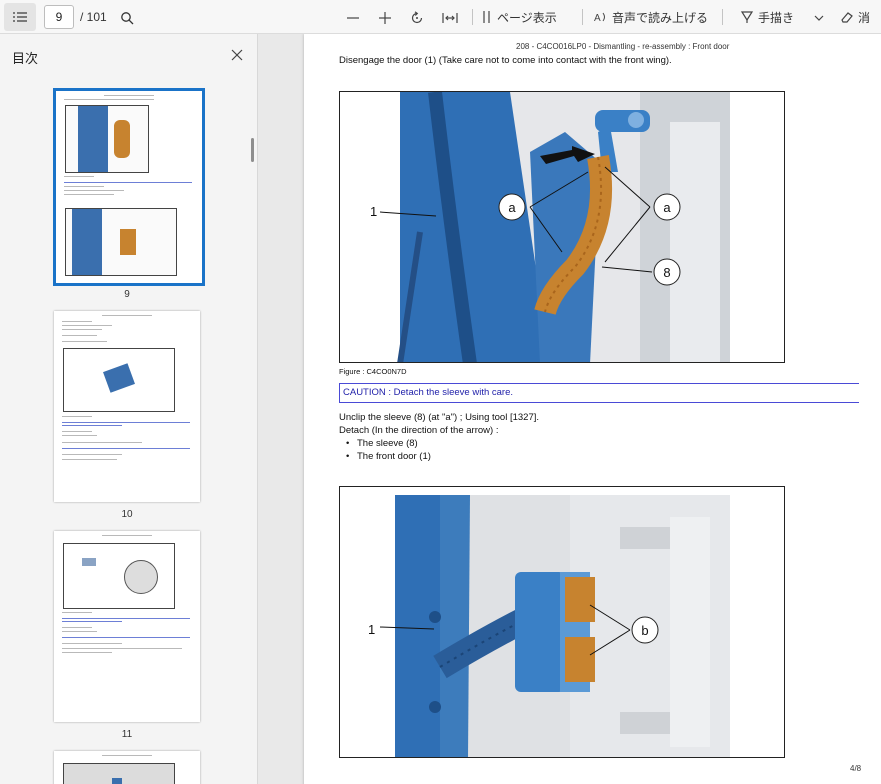 This screenshot has width=881, height=784. Describe the element at coordinates (388, 444) in the screenshot. I see `list-item: The sleeve (8)` at that location.